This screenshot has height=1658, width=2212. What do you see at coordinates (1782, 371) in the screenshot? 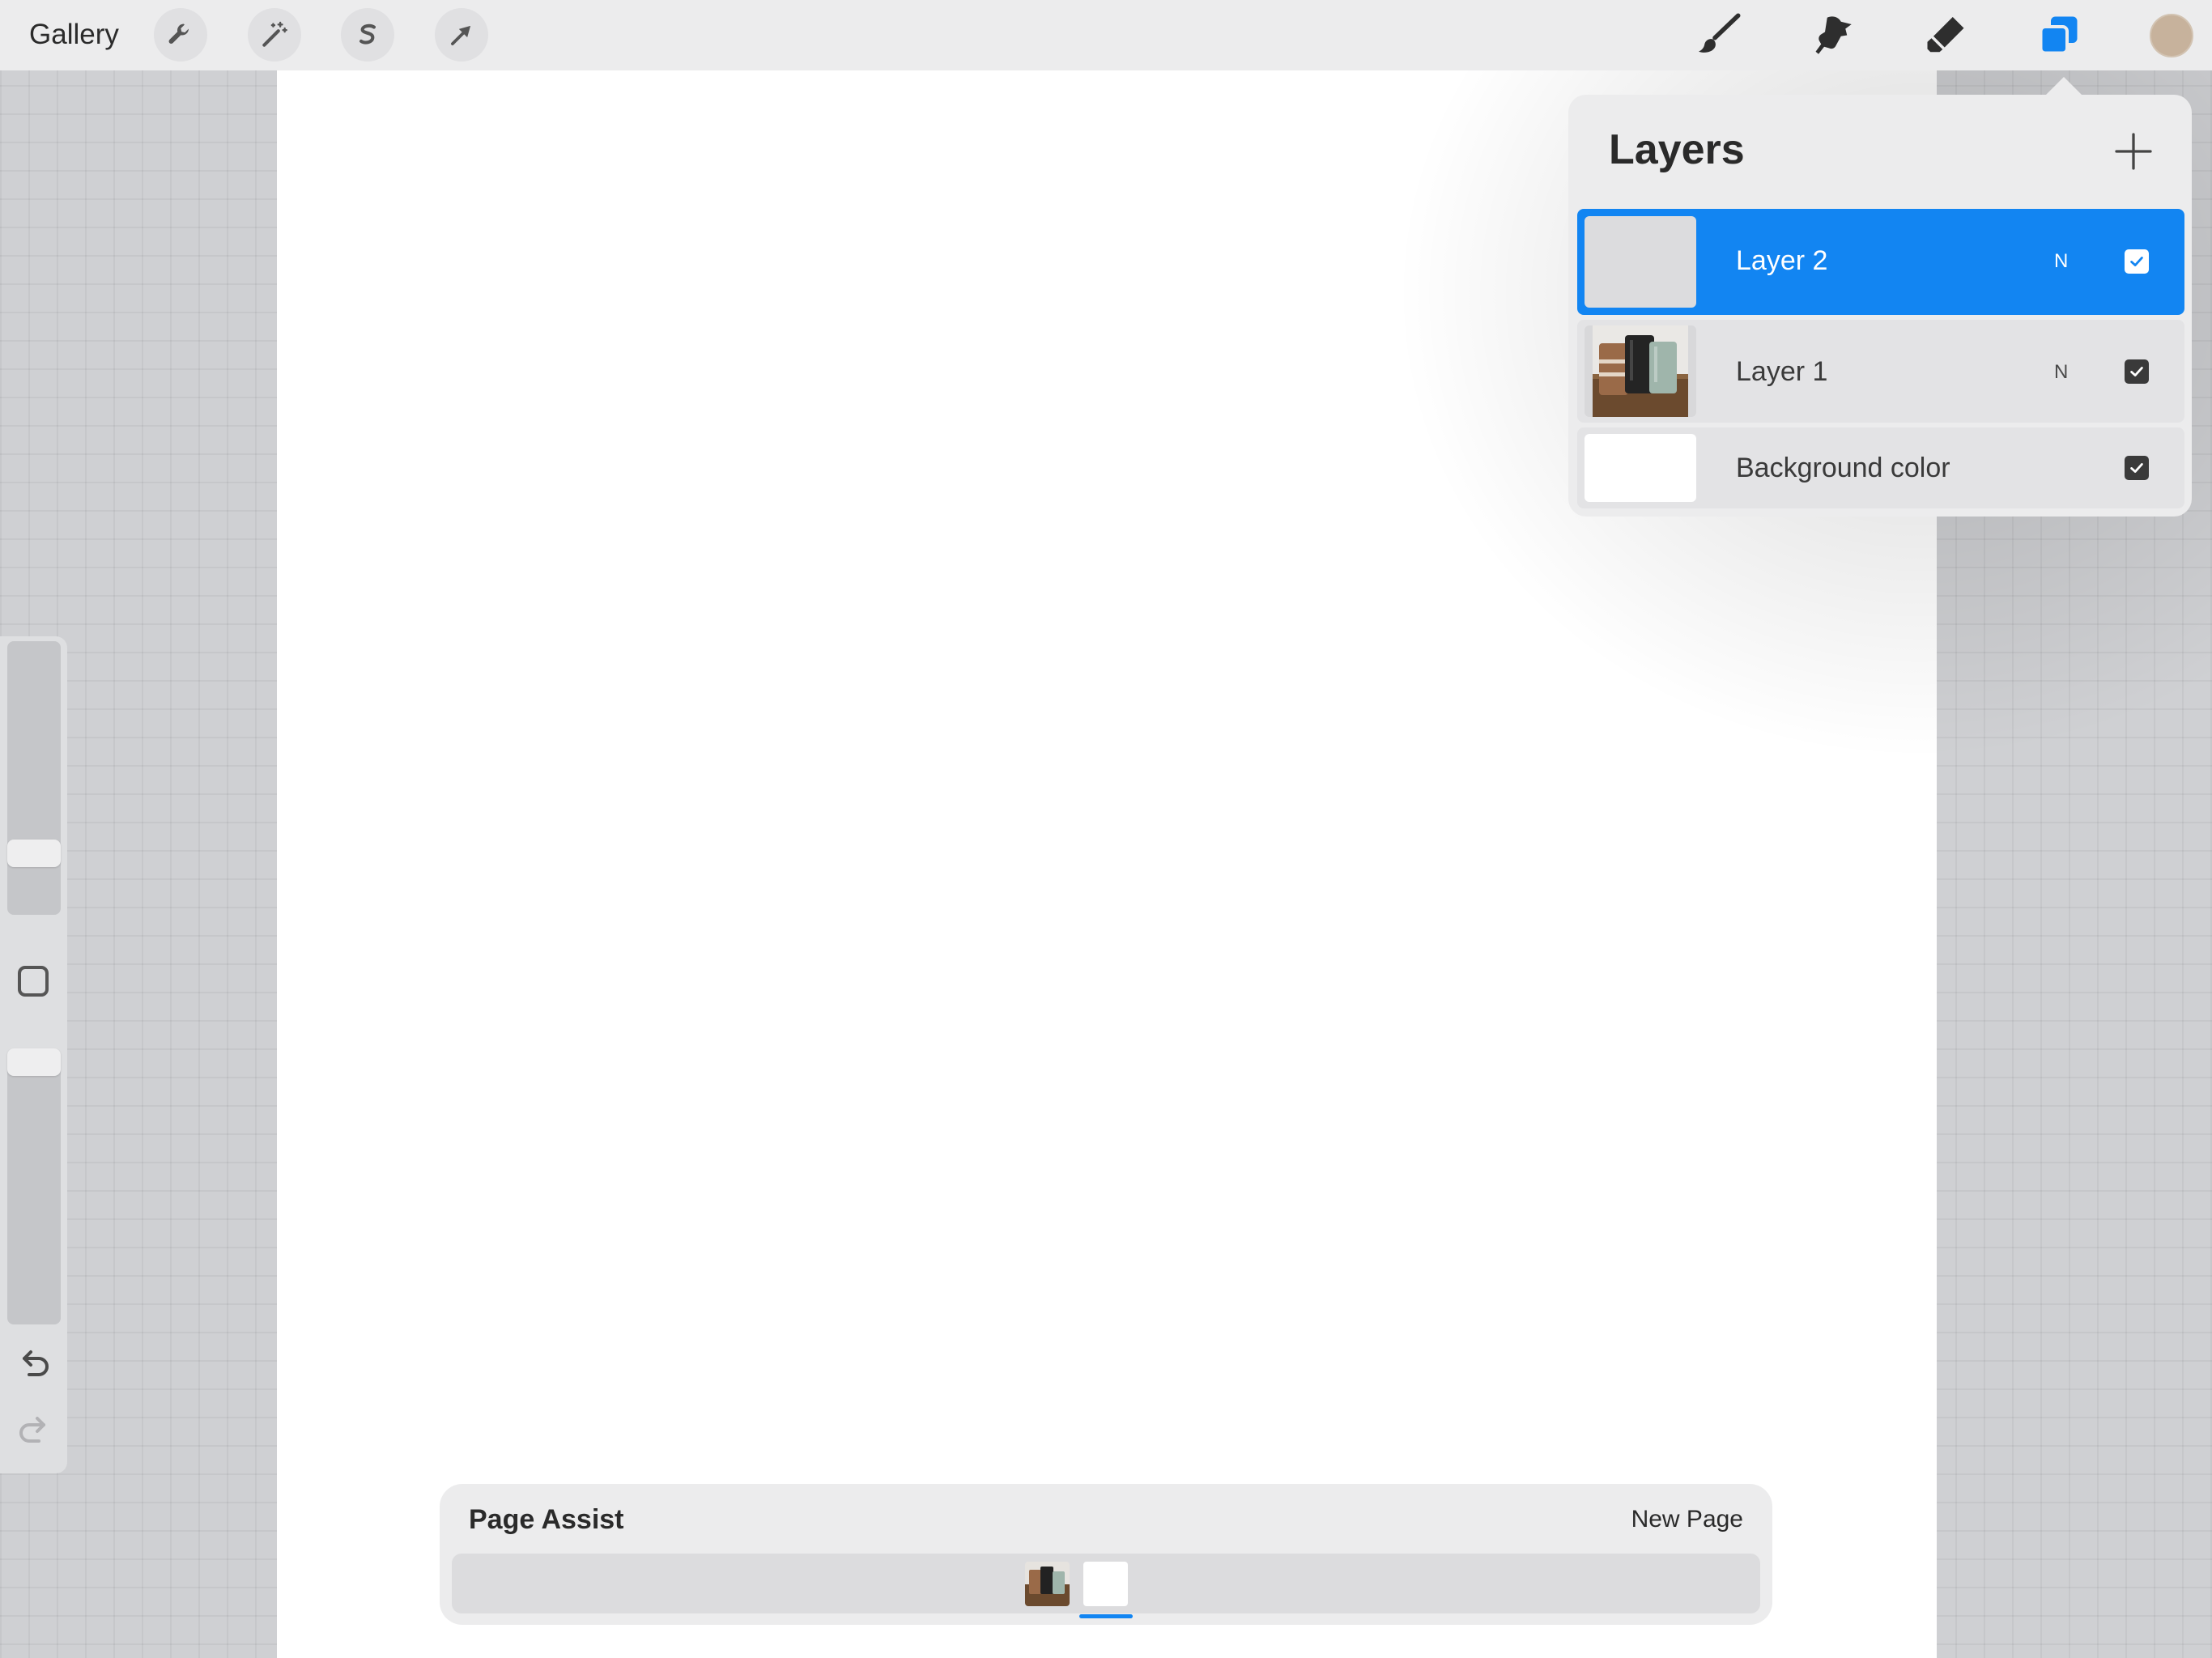
I see `layer-name: Layer 1` at bounding box center [1782, 371].